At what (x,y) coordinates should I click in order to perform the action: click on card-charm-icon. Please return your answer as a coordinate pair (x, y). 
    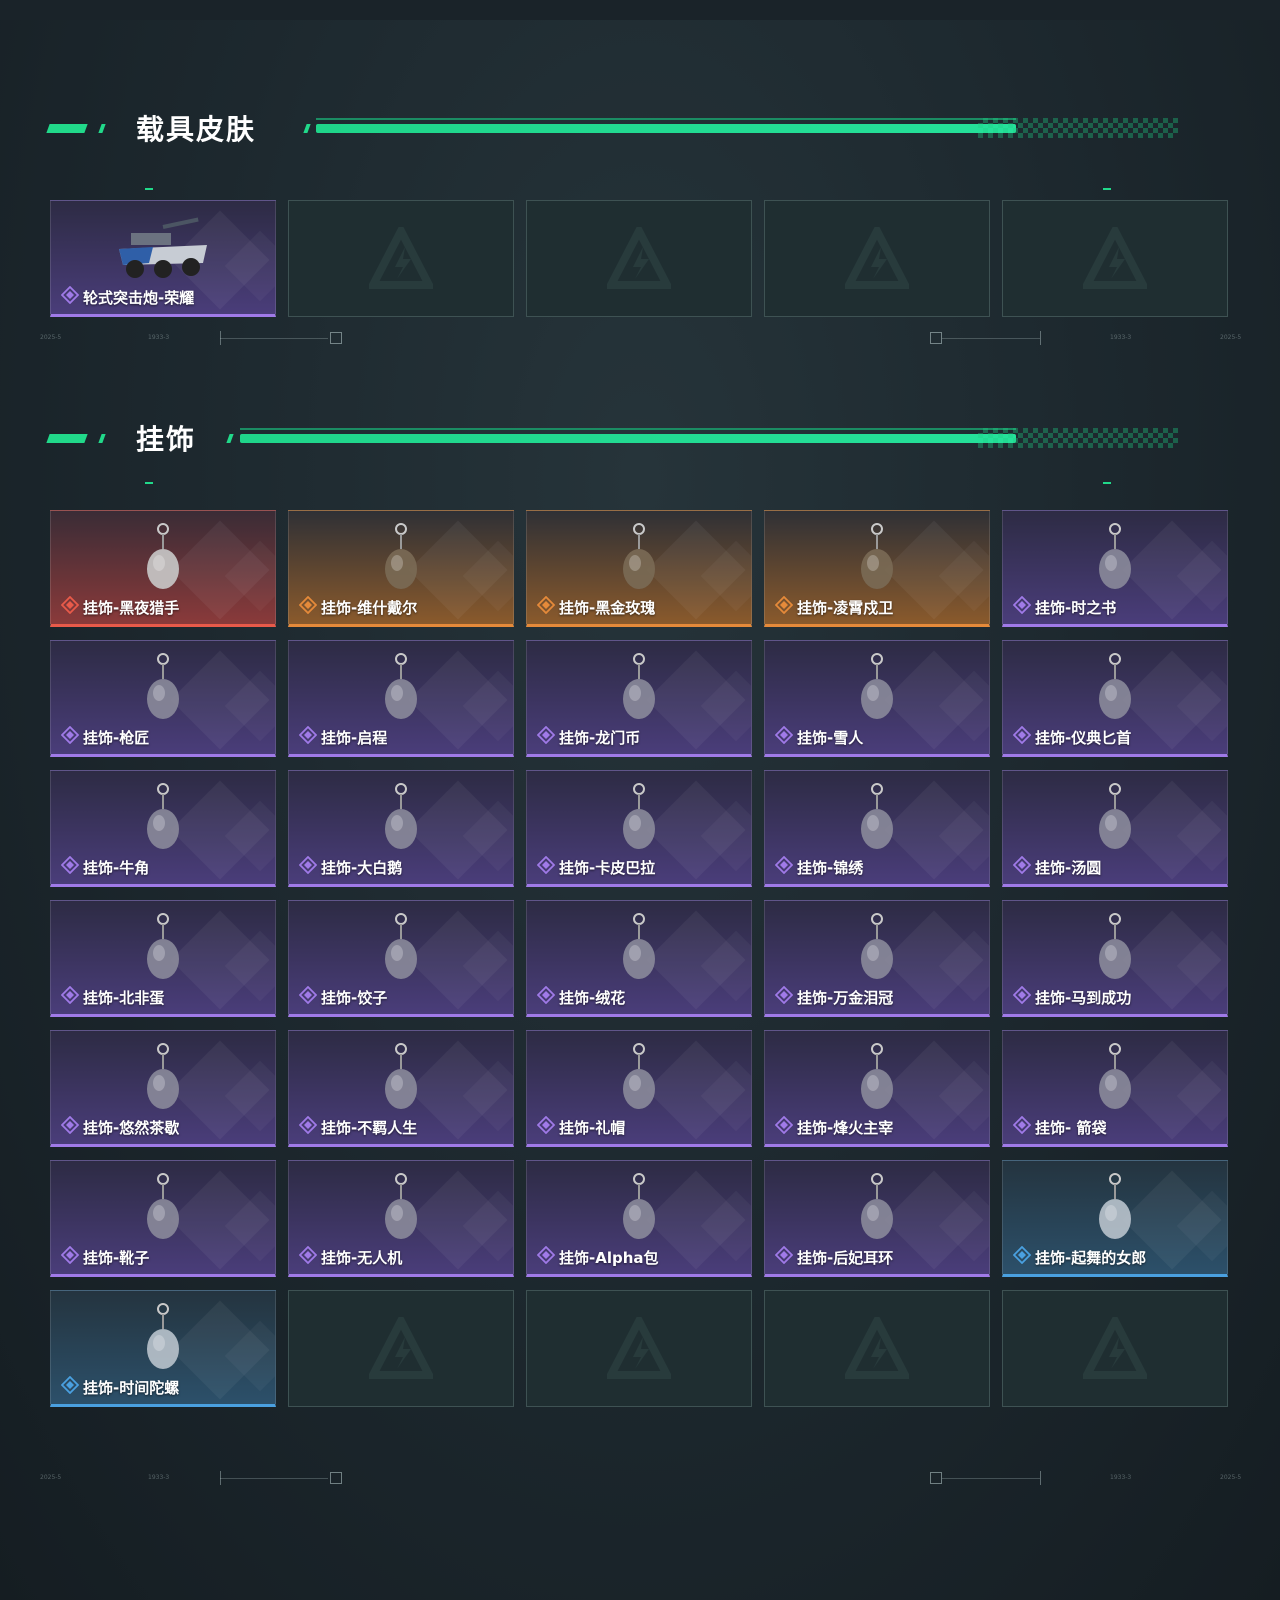
    Looking at the image, I should click on (401, 558).